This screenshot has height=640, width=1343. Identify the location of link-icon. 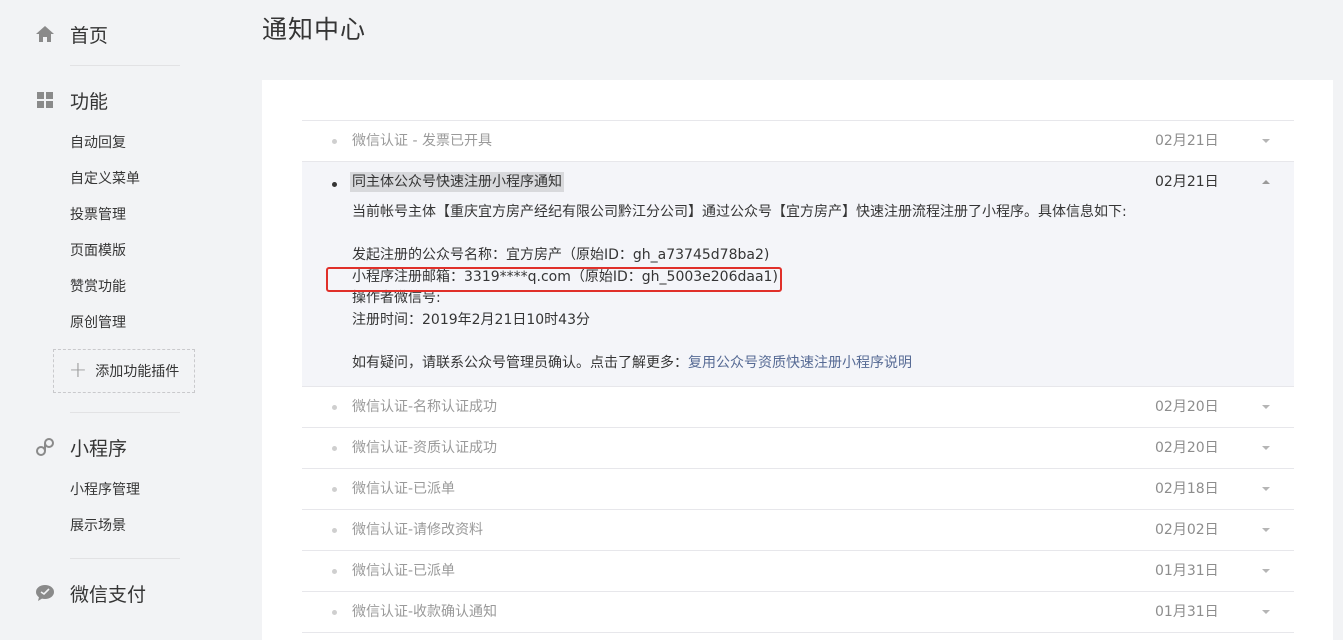
(45, 447).